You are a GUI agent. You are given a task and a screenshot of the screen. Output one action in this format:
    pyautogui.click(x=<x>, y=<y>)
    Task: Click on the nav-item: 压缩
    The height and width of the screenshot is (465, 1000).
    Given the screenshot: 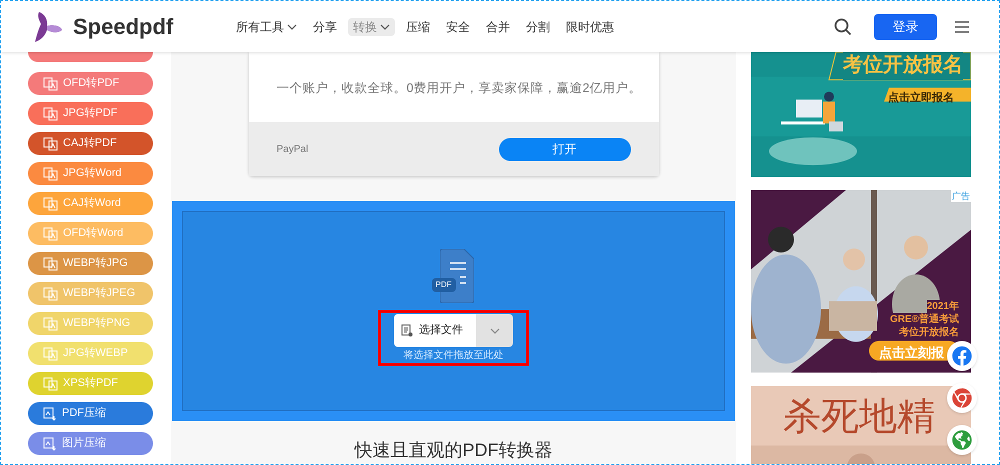 What is the action you would take?
    pyautogui.click(x=418, y=27)
    